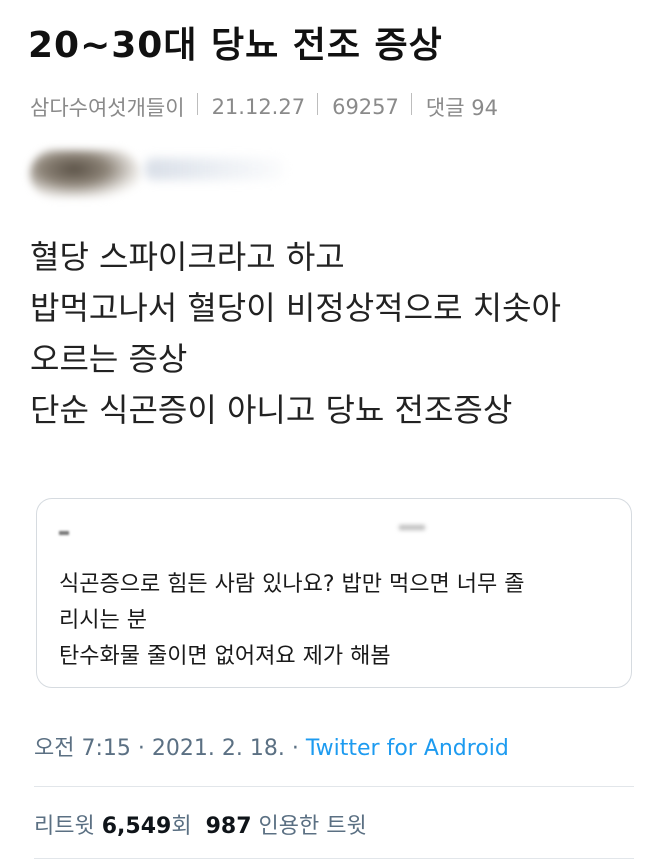 Image resolution: width=672 pixels, height=867 pixels. Describe the element at coordinates (181, 826) in the screenshot. I see `retweet-suffix: 회` at that location.